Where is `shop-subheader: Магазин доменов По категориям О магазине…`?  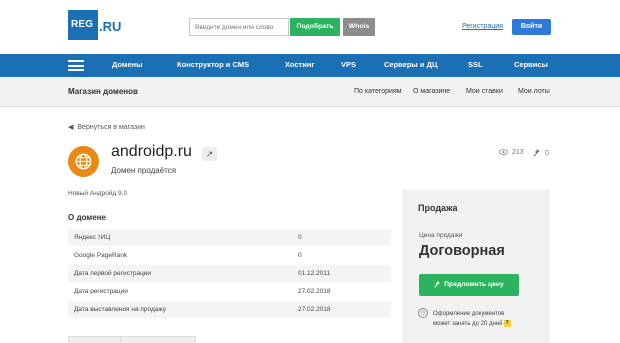 shop-subheader: Магазин доменов По категориям О магазине… is located at coordinates (310, 92).